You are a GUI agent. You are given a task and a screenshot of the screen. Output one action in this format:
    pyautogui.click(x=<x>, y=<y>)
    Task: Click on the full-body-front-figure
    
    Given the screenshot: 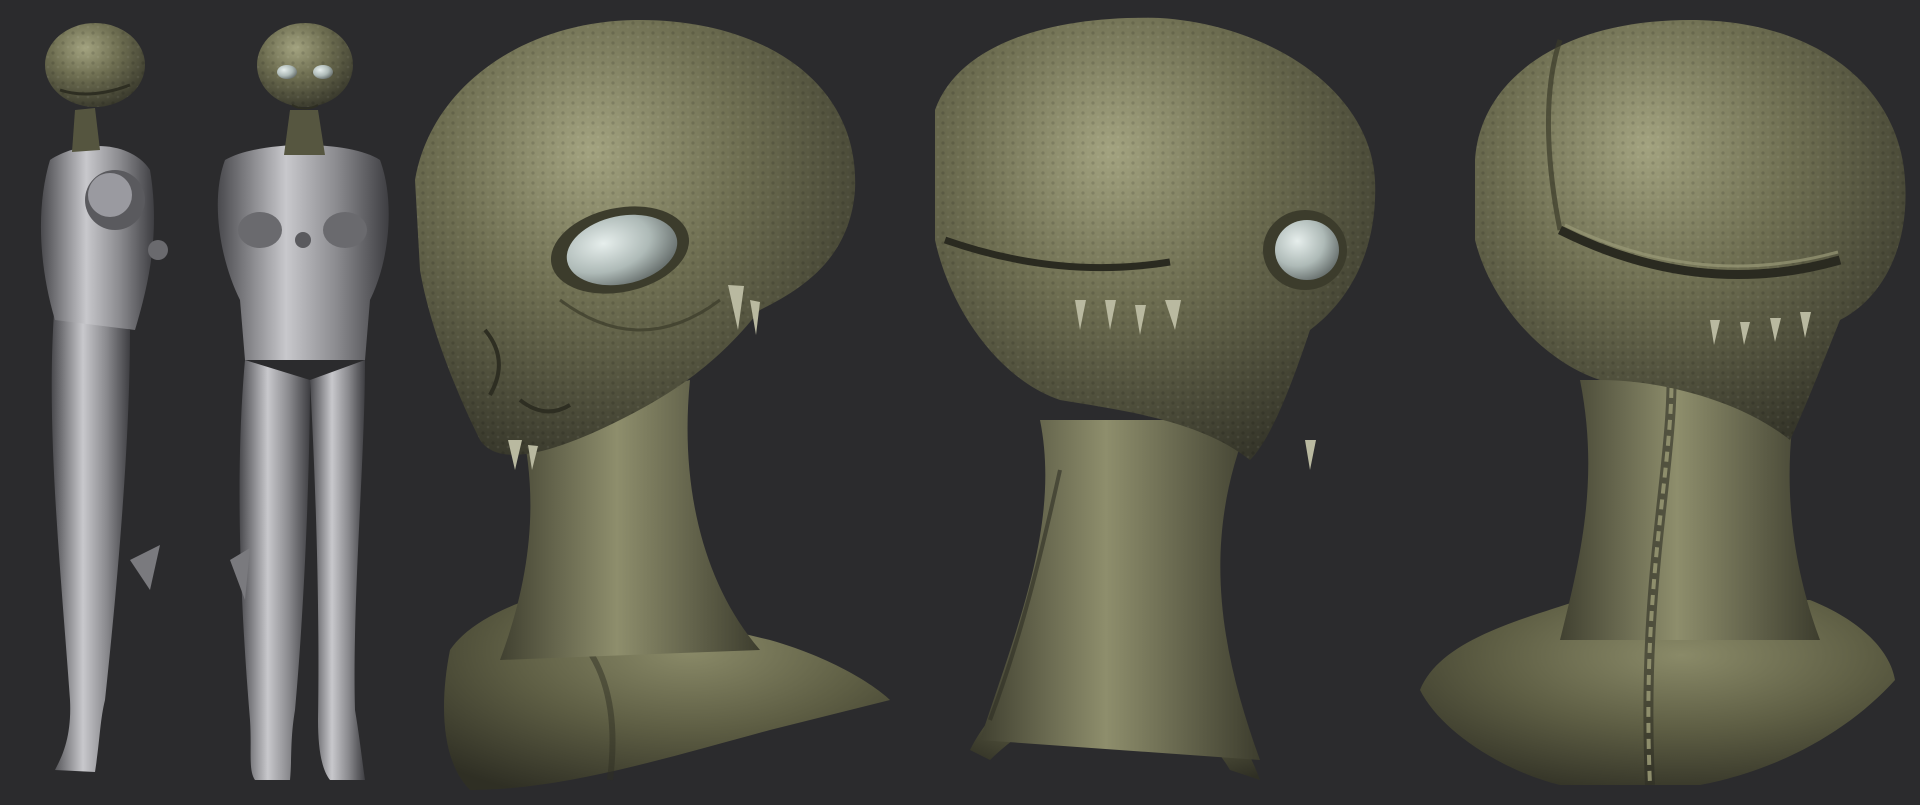 What is the action you would take?
    pyautogui.click(x=303, y=401)
    